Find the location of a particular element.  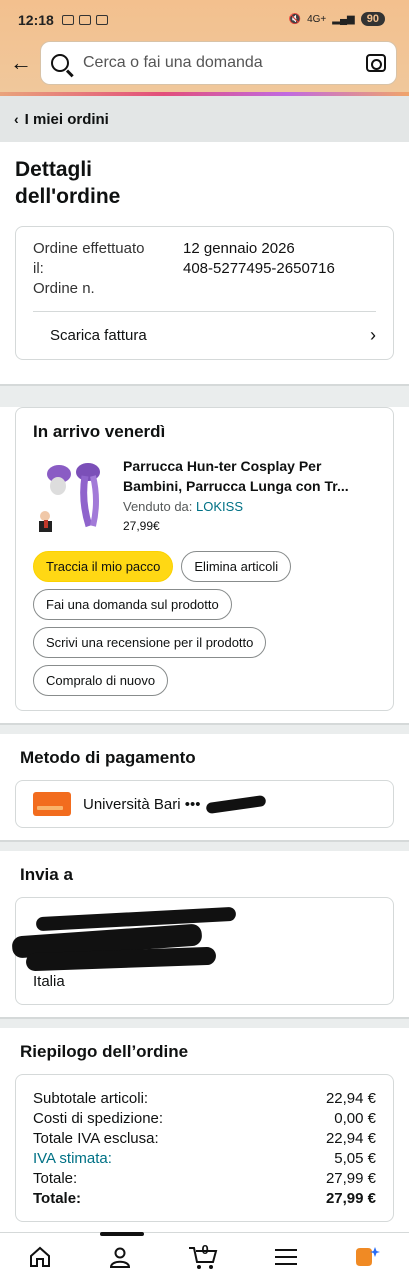

product-title-line-1: Parrucca Hun-ter Cosplay Per is located at coordinates (222, 466).